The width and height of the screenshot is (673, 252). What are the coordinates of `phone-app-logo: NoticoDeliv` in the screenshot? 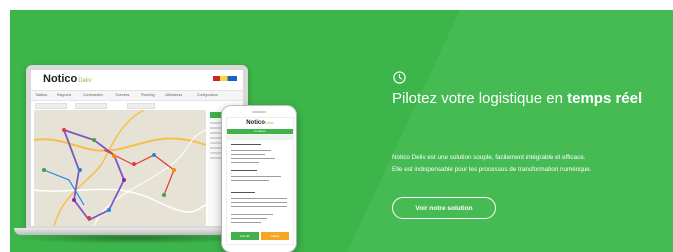 It's located at (260, 123).